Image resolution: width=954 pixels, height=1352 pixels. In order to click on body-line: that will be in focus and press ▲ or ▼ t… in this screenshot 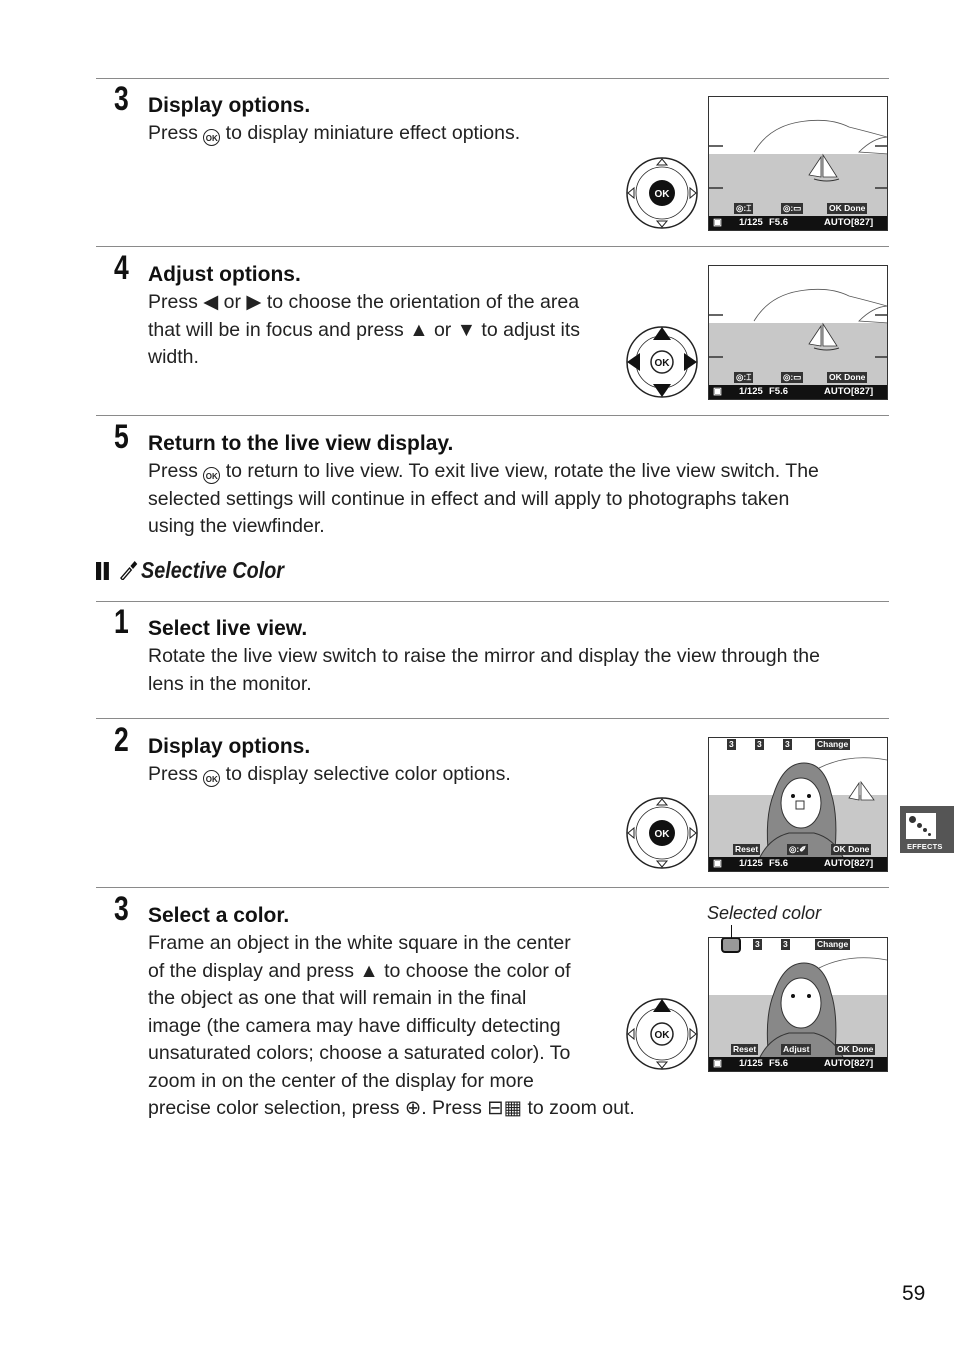, I will do `click(364, 329)`.